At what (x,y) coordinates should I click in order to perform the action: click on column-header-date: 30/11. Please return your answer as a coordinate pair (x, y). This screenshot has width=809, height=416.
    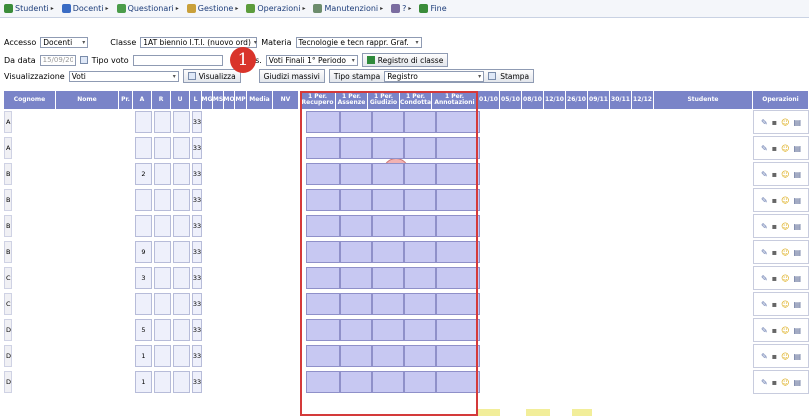
    Looking at the image, I should click on (621, 100).